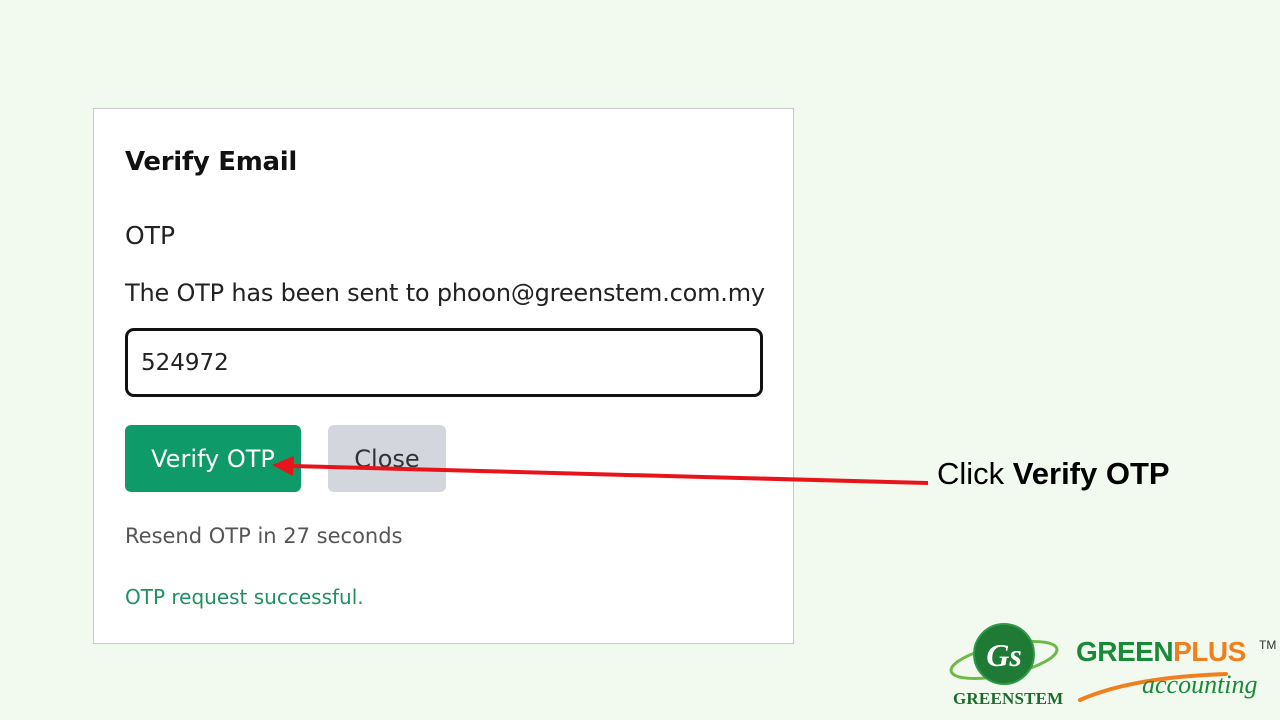 The height and width of the screenshot is (720, 1280). I want to click on greenplus-logo: GREENPLUS TM accounting, so click(1176, 676).